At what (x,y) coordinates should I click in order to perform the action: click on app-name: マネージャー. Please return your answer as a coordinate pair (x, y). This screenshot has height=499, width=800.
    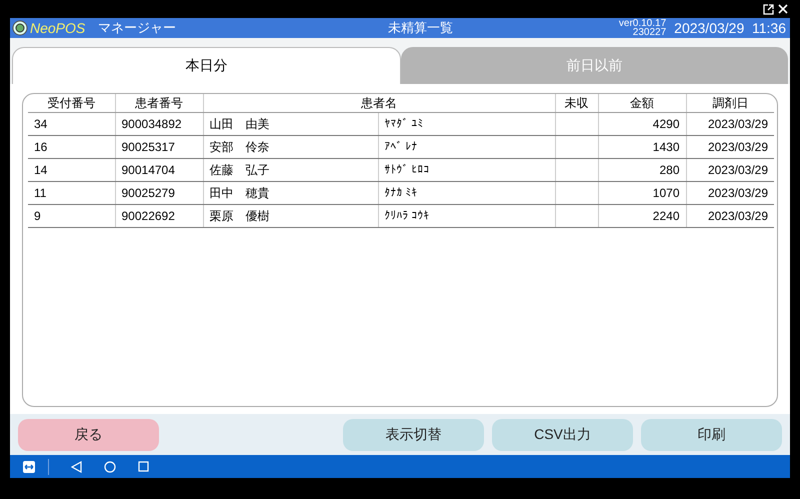
    Looking at the image, I should click on (137, 28).